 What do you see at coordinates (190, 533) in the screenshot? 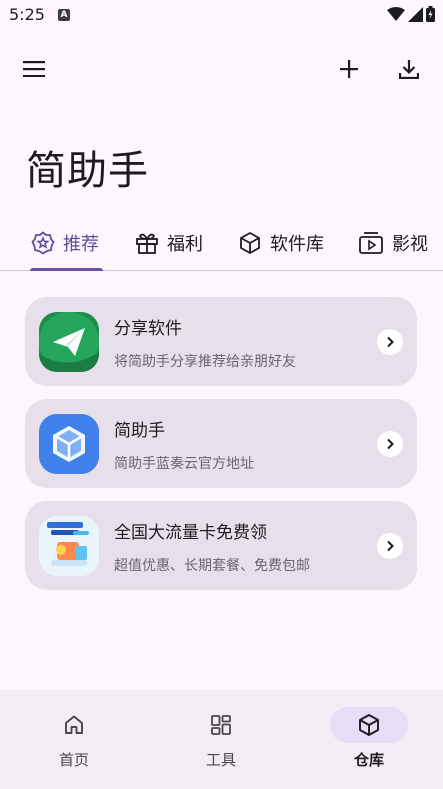
I see `card-title: 全国大流量卡免费领` at bounding box center [190, 533].